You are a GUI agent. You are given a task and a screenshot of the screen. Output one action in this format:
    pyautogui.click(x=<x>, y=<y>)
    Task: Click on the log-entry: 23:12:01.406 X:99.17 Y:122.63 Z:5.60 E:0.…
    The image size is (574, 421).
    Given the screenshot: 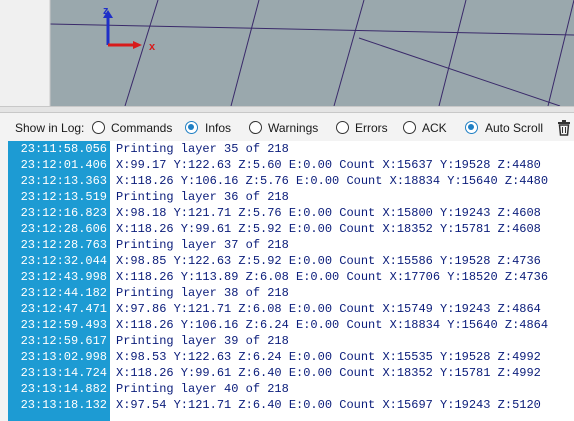 What is the action you would take?
    pyautogui.click(x=291, y=165)
    